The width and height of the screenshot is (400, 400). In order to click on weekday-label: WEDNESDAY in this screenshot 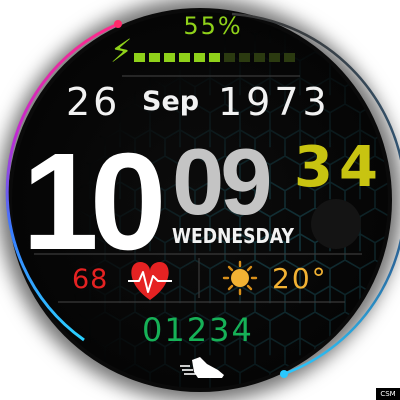, I will do `click(233, 236)`.